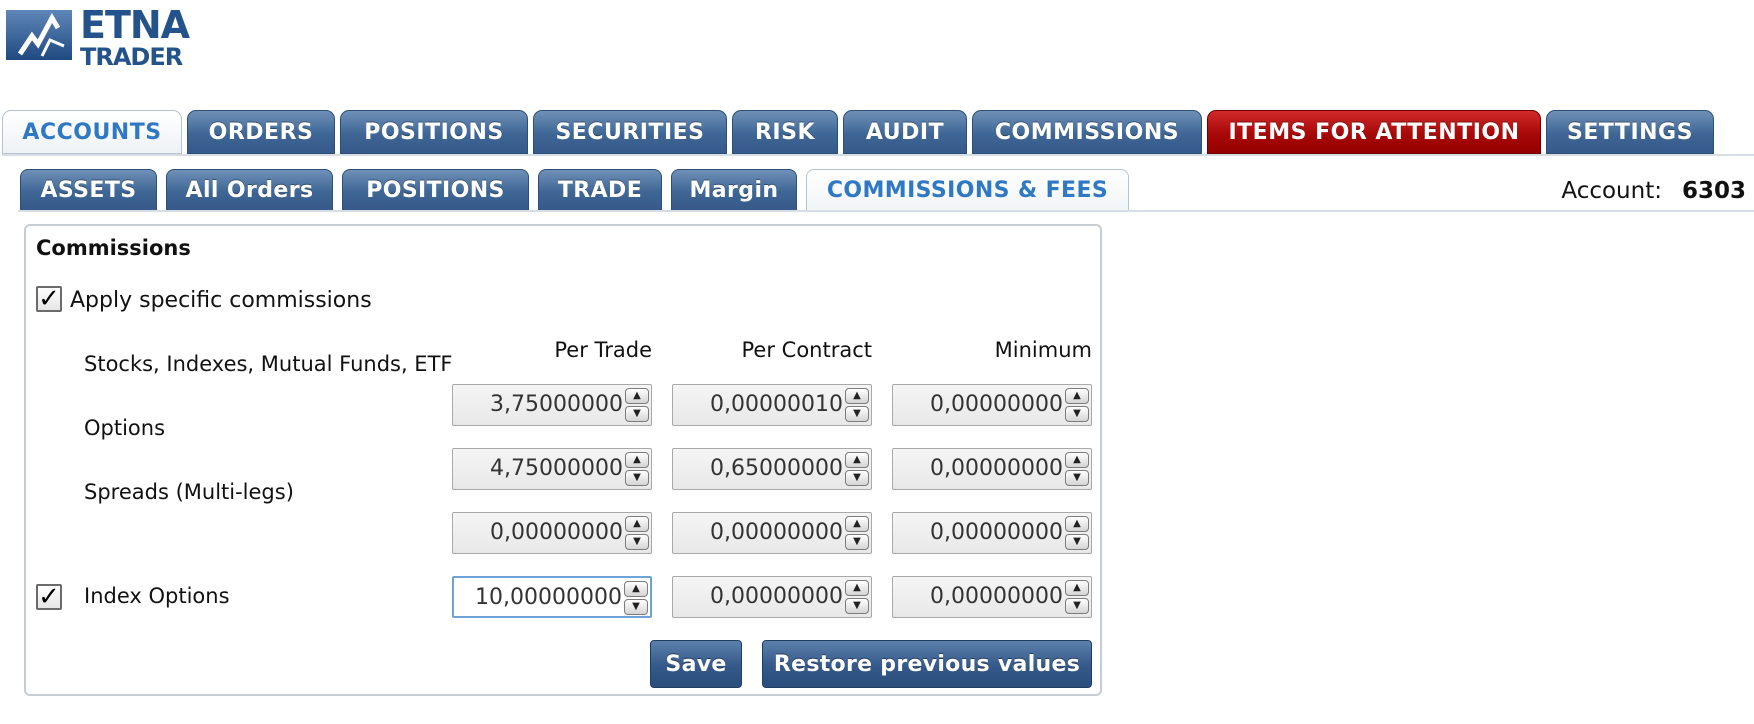 The height and width of the screenshot is (724, 1754). What do you see at coordinates (434, 132) in the screenshot?
I see `tab-positions: POSITIONS` at bounding box center [434, 132].